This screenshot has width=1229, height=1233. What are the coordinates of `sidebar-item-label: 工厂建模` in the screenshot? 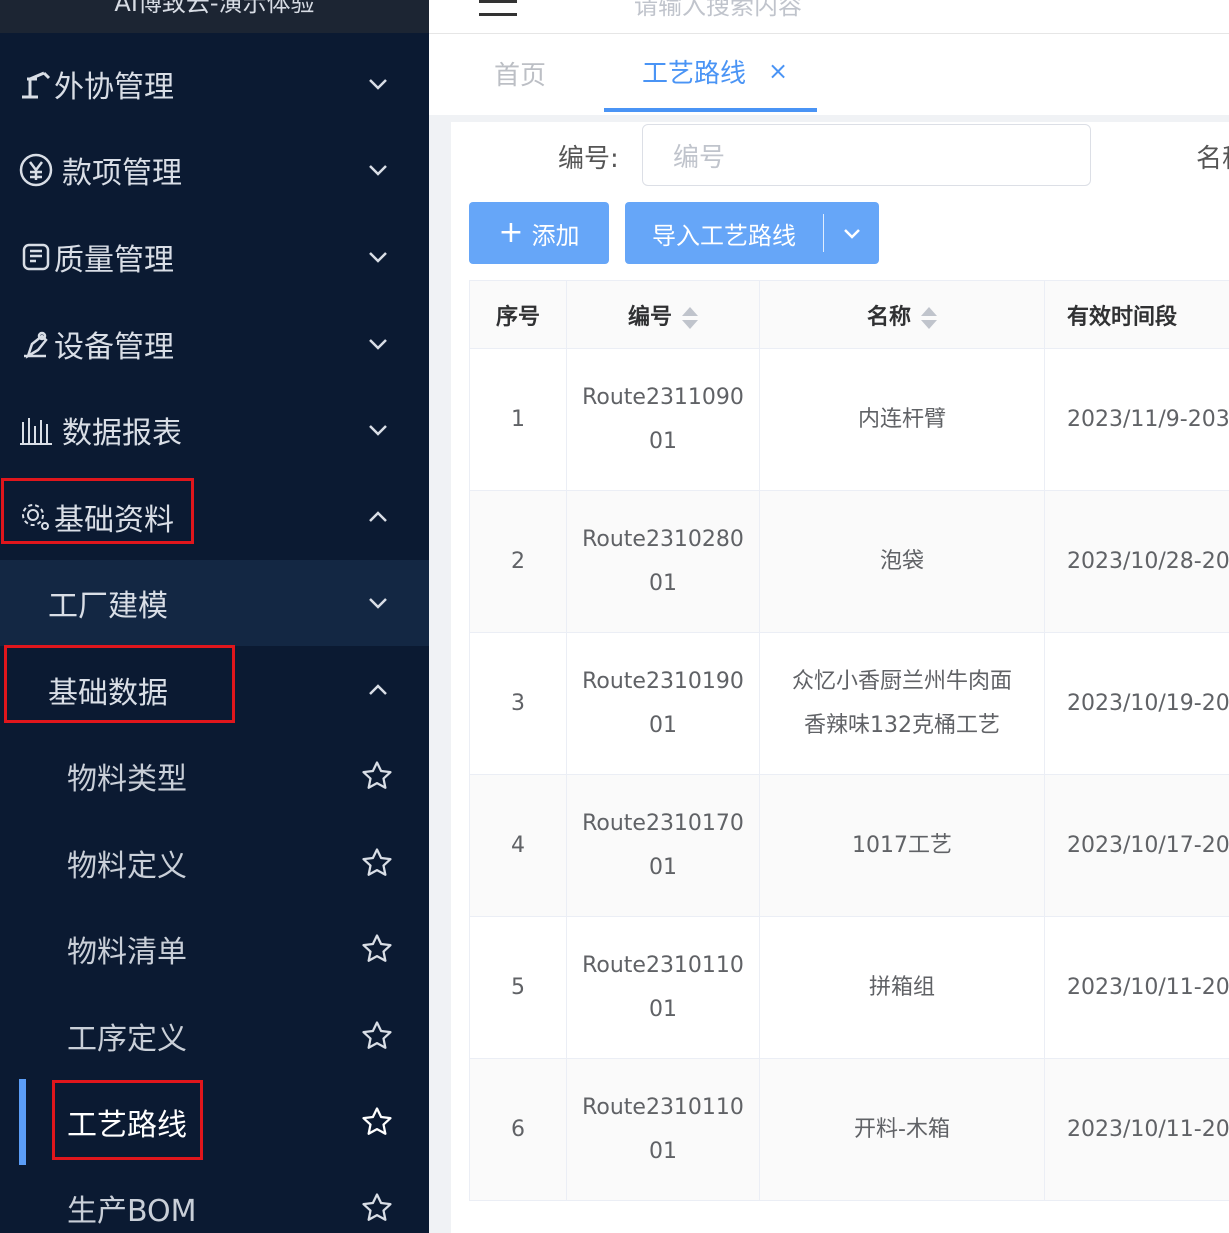 It's located at (108, 606).